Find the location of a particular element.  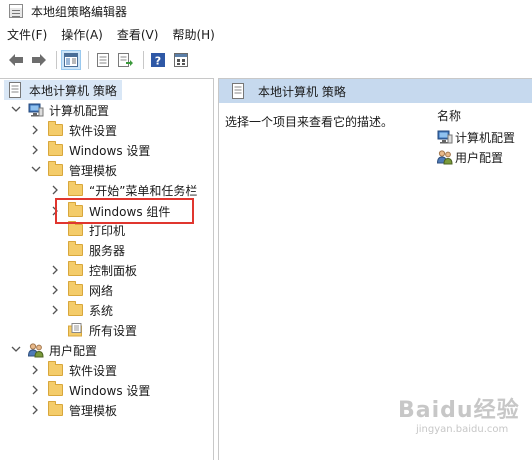

menu-action: 操作(A) is located at coordinates (82, 35).